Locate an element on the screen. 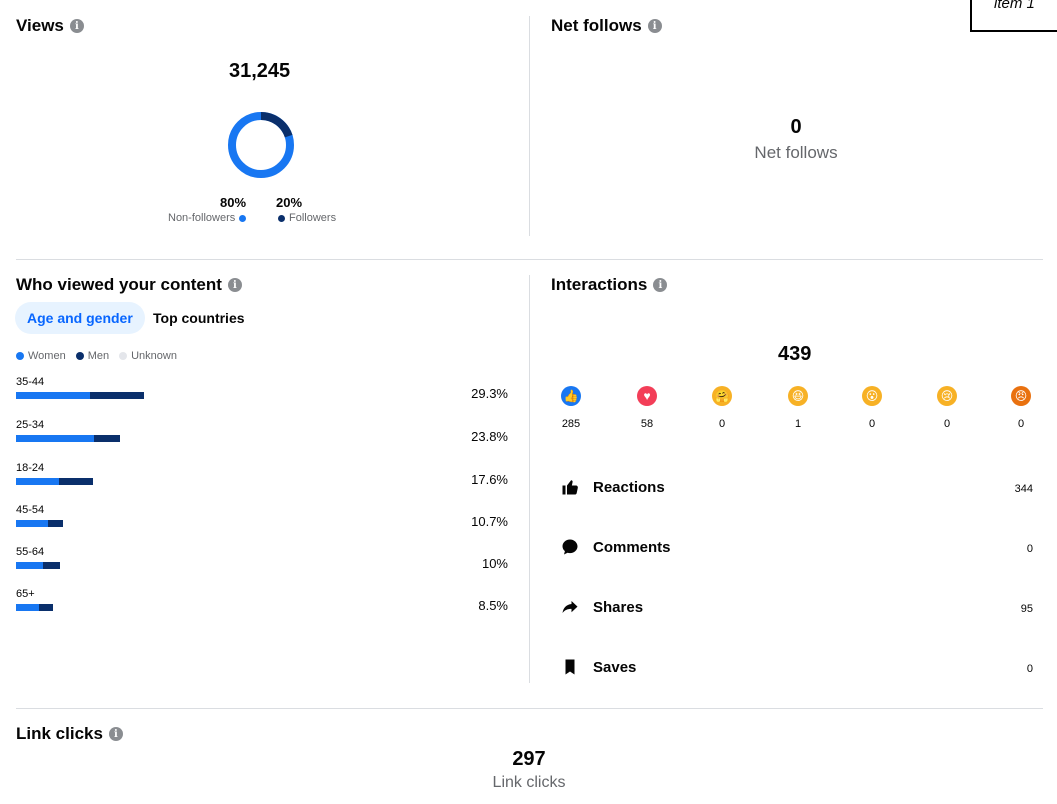  who-viewed-title: Who viewed your content i is located at coordinates (129, 285).